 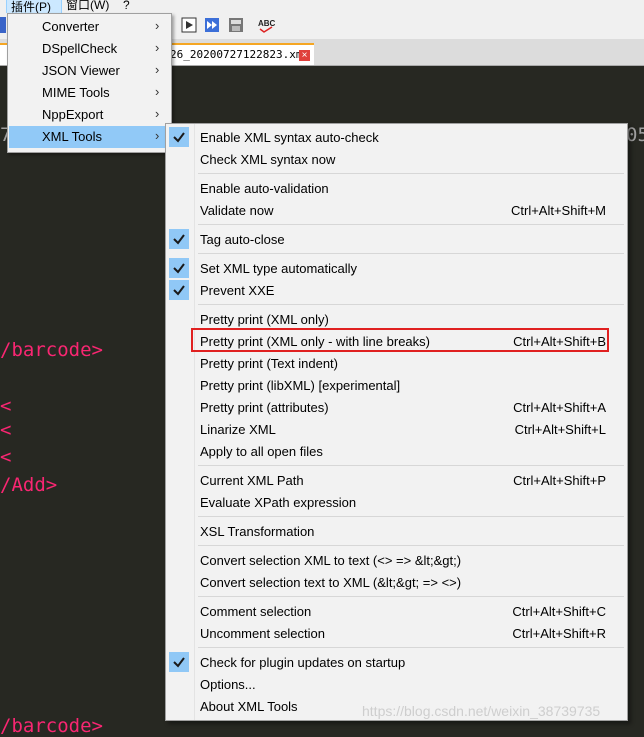 I want to click on menu-item-pretty-print-libxml: Pretty print (libXML) [experimental], so click(x=396, y=385).